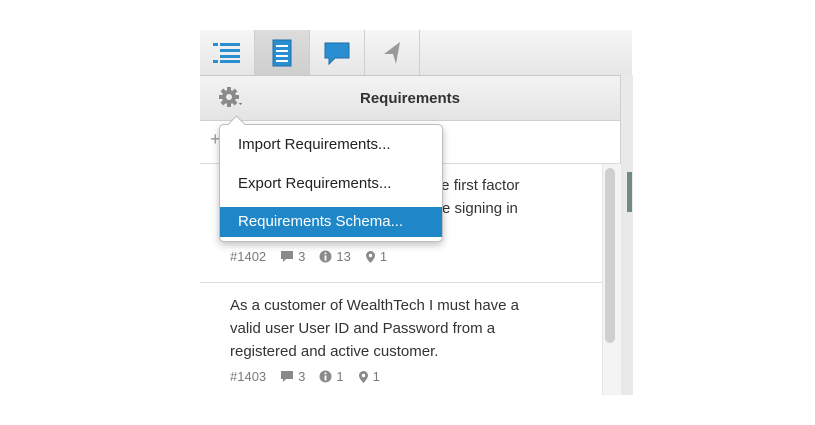 The image size is (815, 425). I want to click on info-count: 1, so click(331, 376).